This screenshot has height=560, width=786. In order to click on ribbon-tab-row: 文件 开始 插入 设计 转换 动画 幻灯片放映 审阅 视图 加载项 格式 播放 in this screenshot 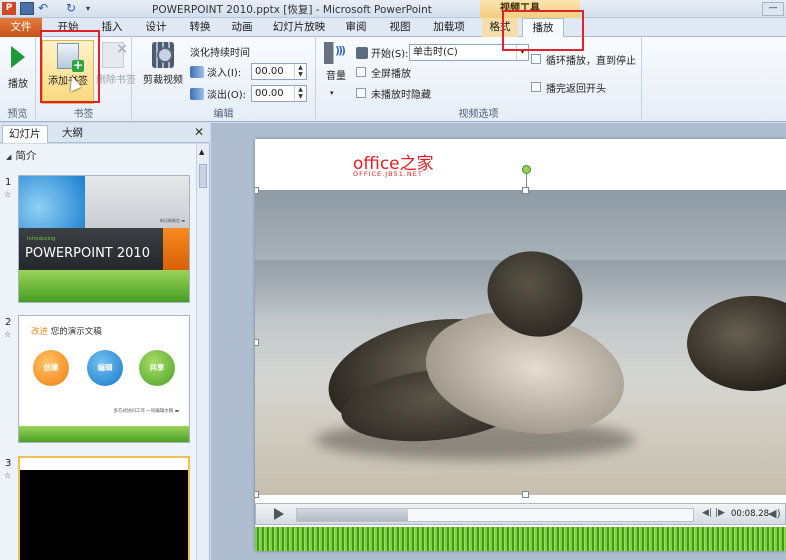, I will do `click(393, 28)`.